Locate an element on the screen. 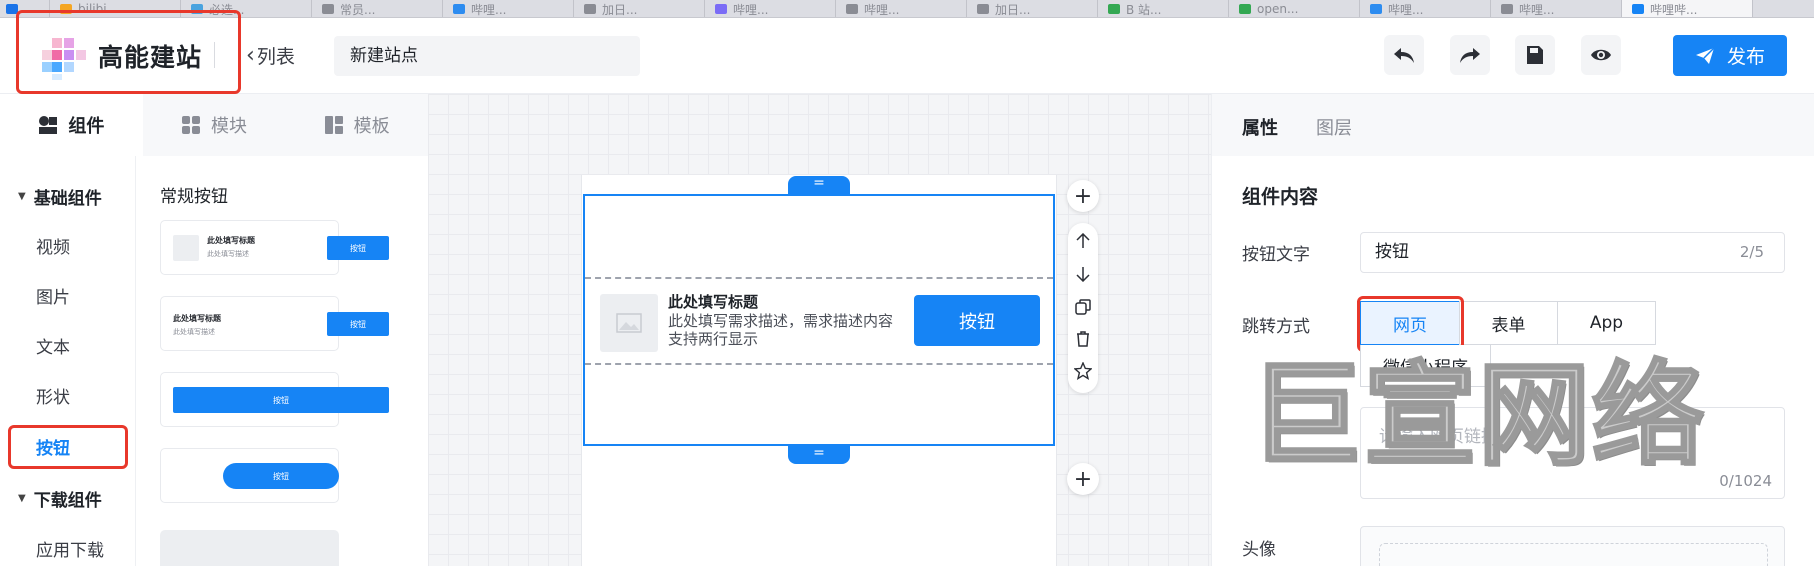 The width and height of the screenshot is (1814, 566). link-url-textarea: 请输入网页链接 0/1024 is located at coordinates (1572, 453).